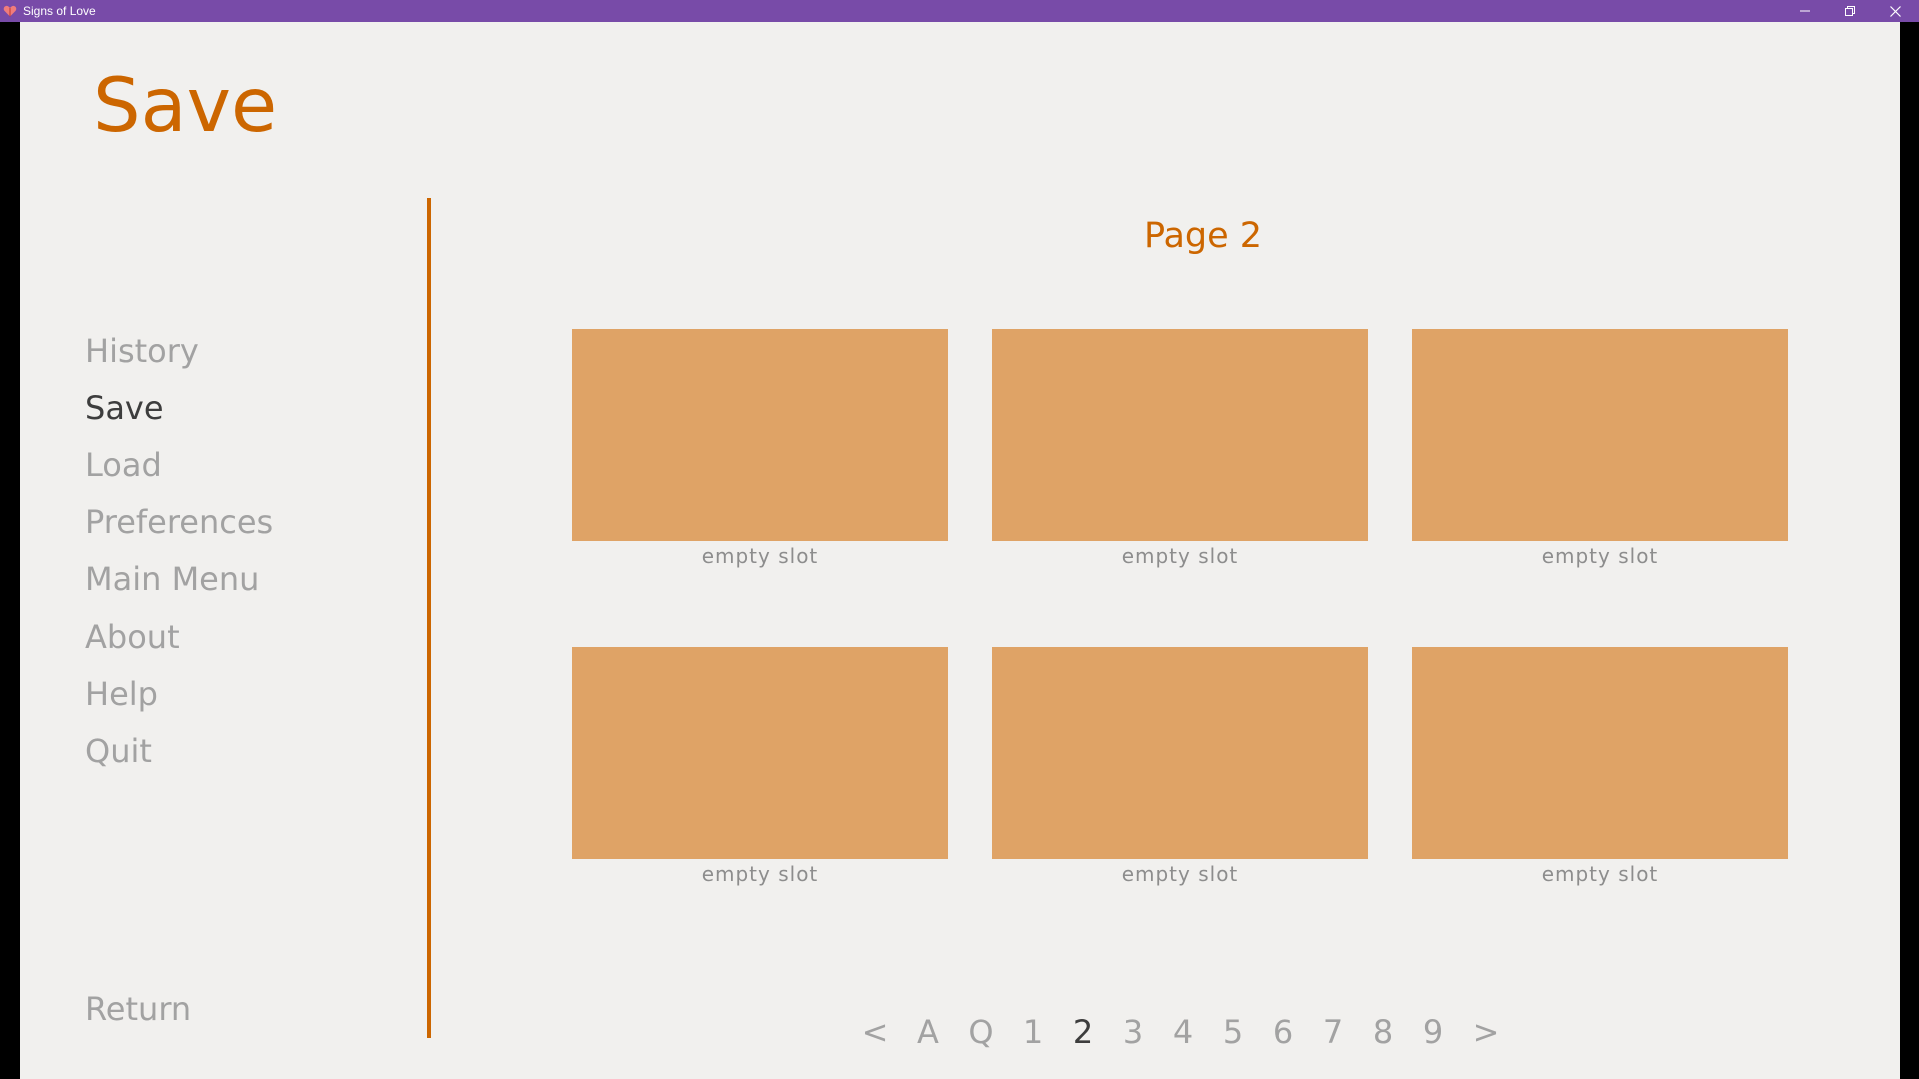 This screenshot has height=1079, width=1919. Describe the element at coordinates (179, 522) in the screenshot. I see `nav-preferences: Preferences` at that location.